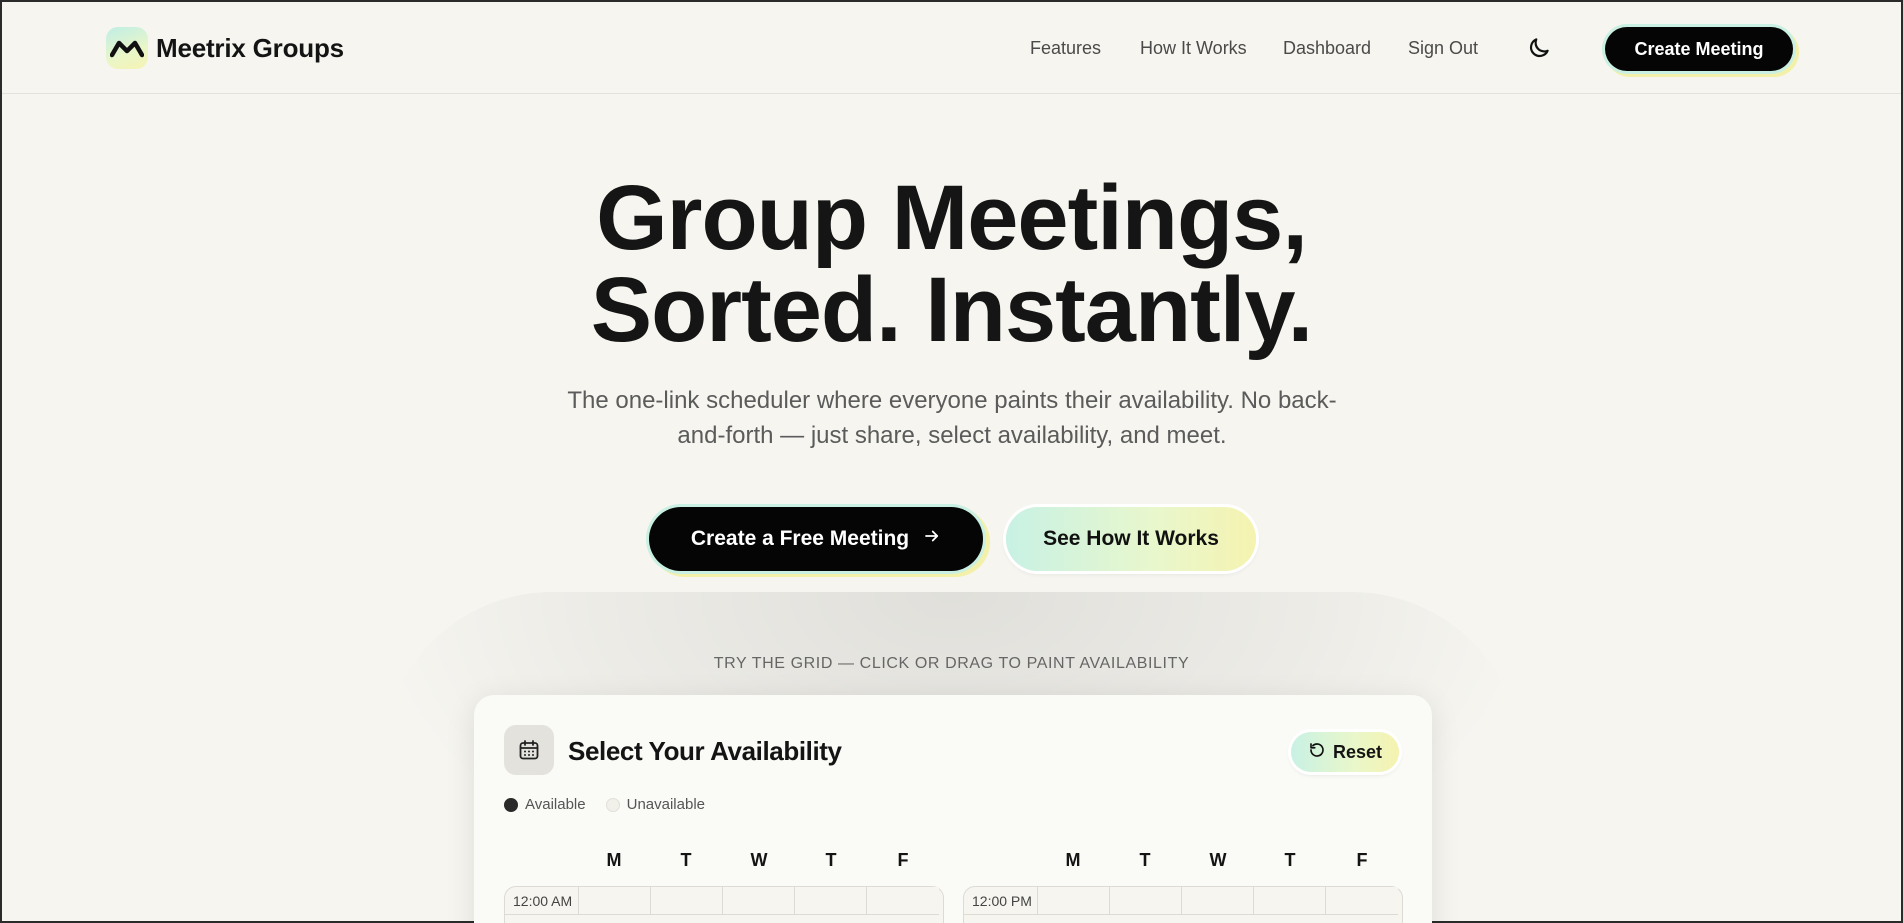  What do you see at coordinates (612, 804) in the screenshot?
I see `unavailable-swatch` at bounding box center [612, 804].